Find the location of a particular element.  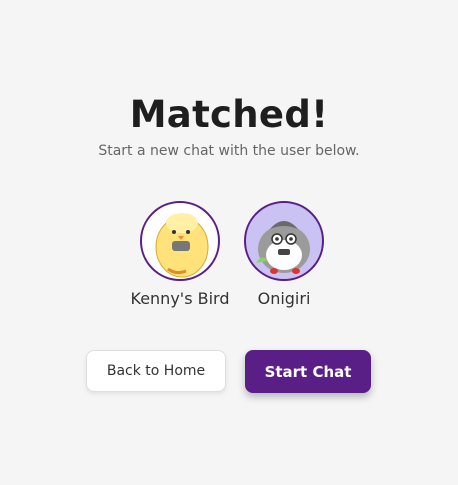

match-user-name: Onigiri is located at coordinates (284, 298).